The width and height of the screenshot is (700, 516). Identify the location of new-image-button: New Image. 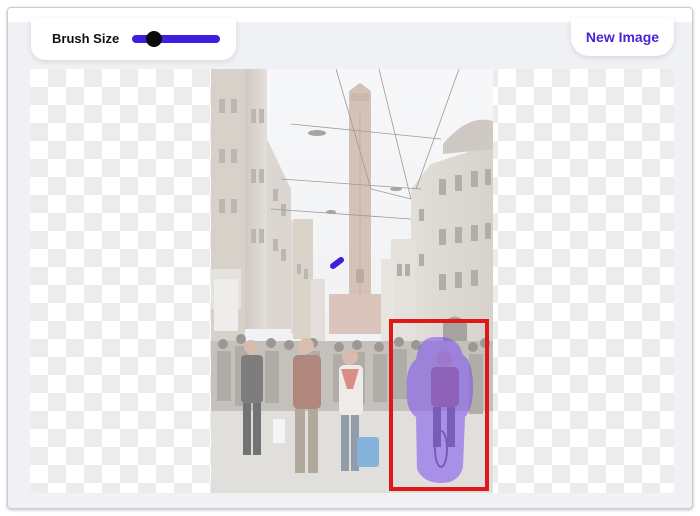
(622, 37).